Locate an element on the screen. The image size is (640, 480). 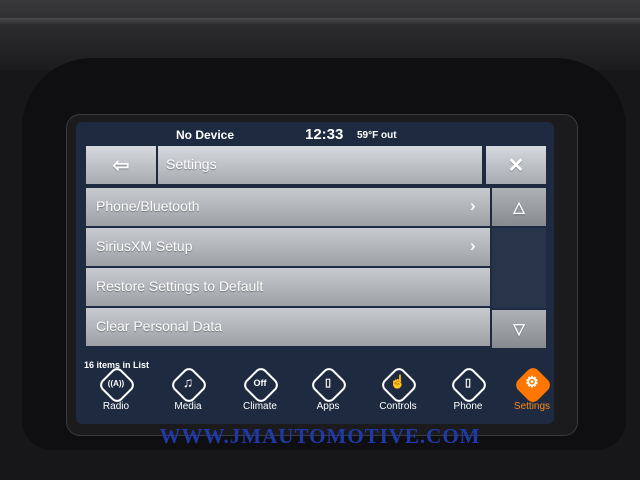
back-button: ⇦ is located at coordinates (121, 165).